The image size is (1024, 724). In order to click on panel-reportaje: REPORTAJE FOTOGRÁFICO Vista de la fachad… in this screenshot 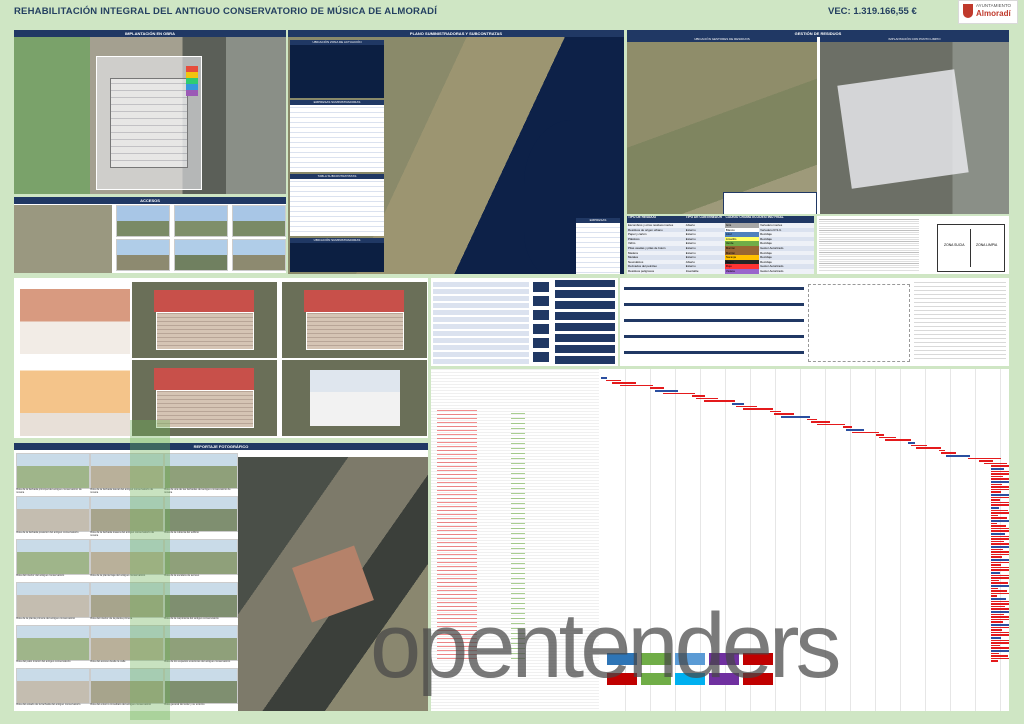, I will do `click(221, 577)`.